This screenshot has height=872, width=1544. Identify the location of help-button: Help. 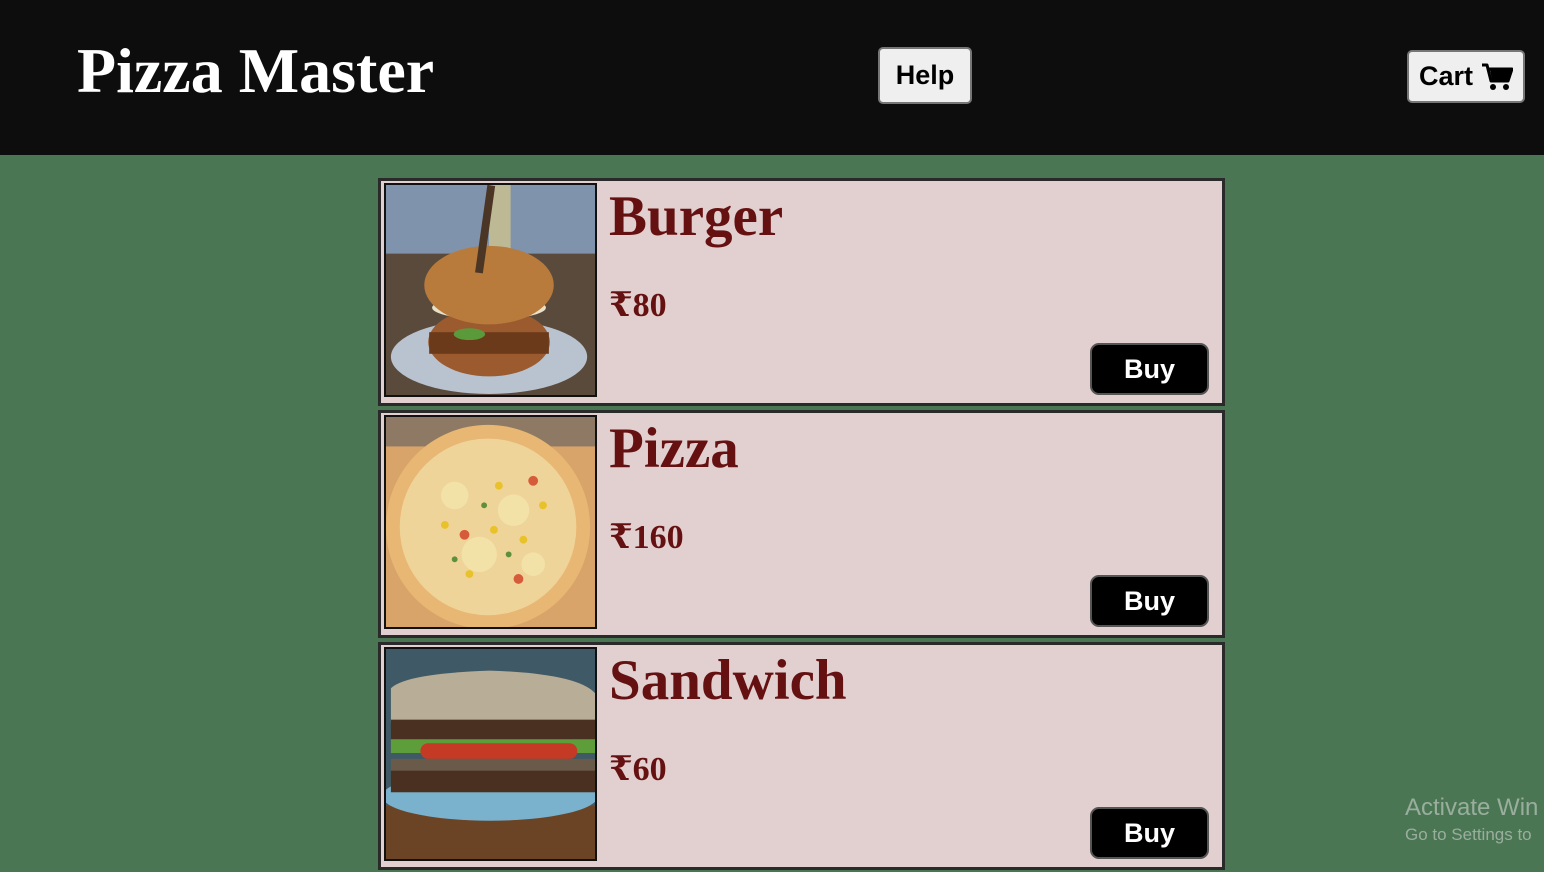
(925, 75).